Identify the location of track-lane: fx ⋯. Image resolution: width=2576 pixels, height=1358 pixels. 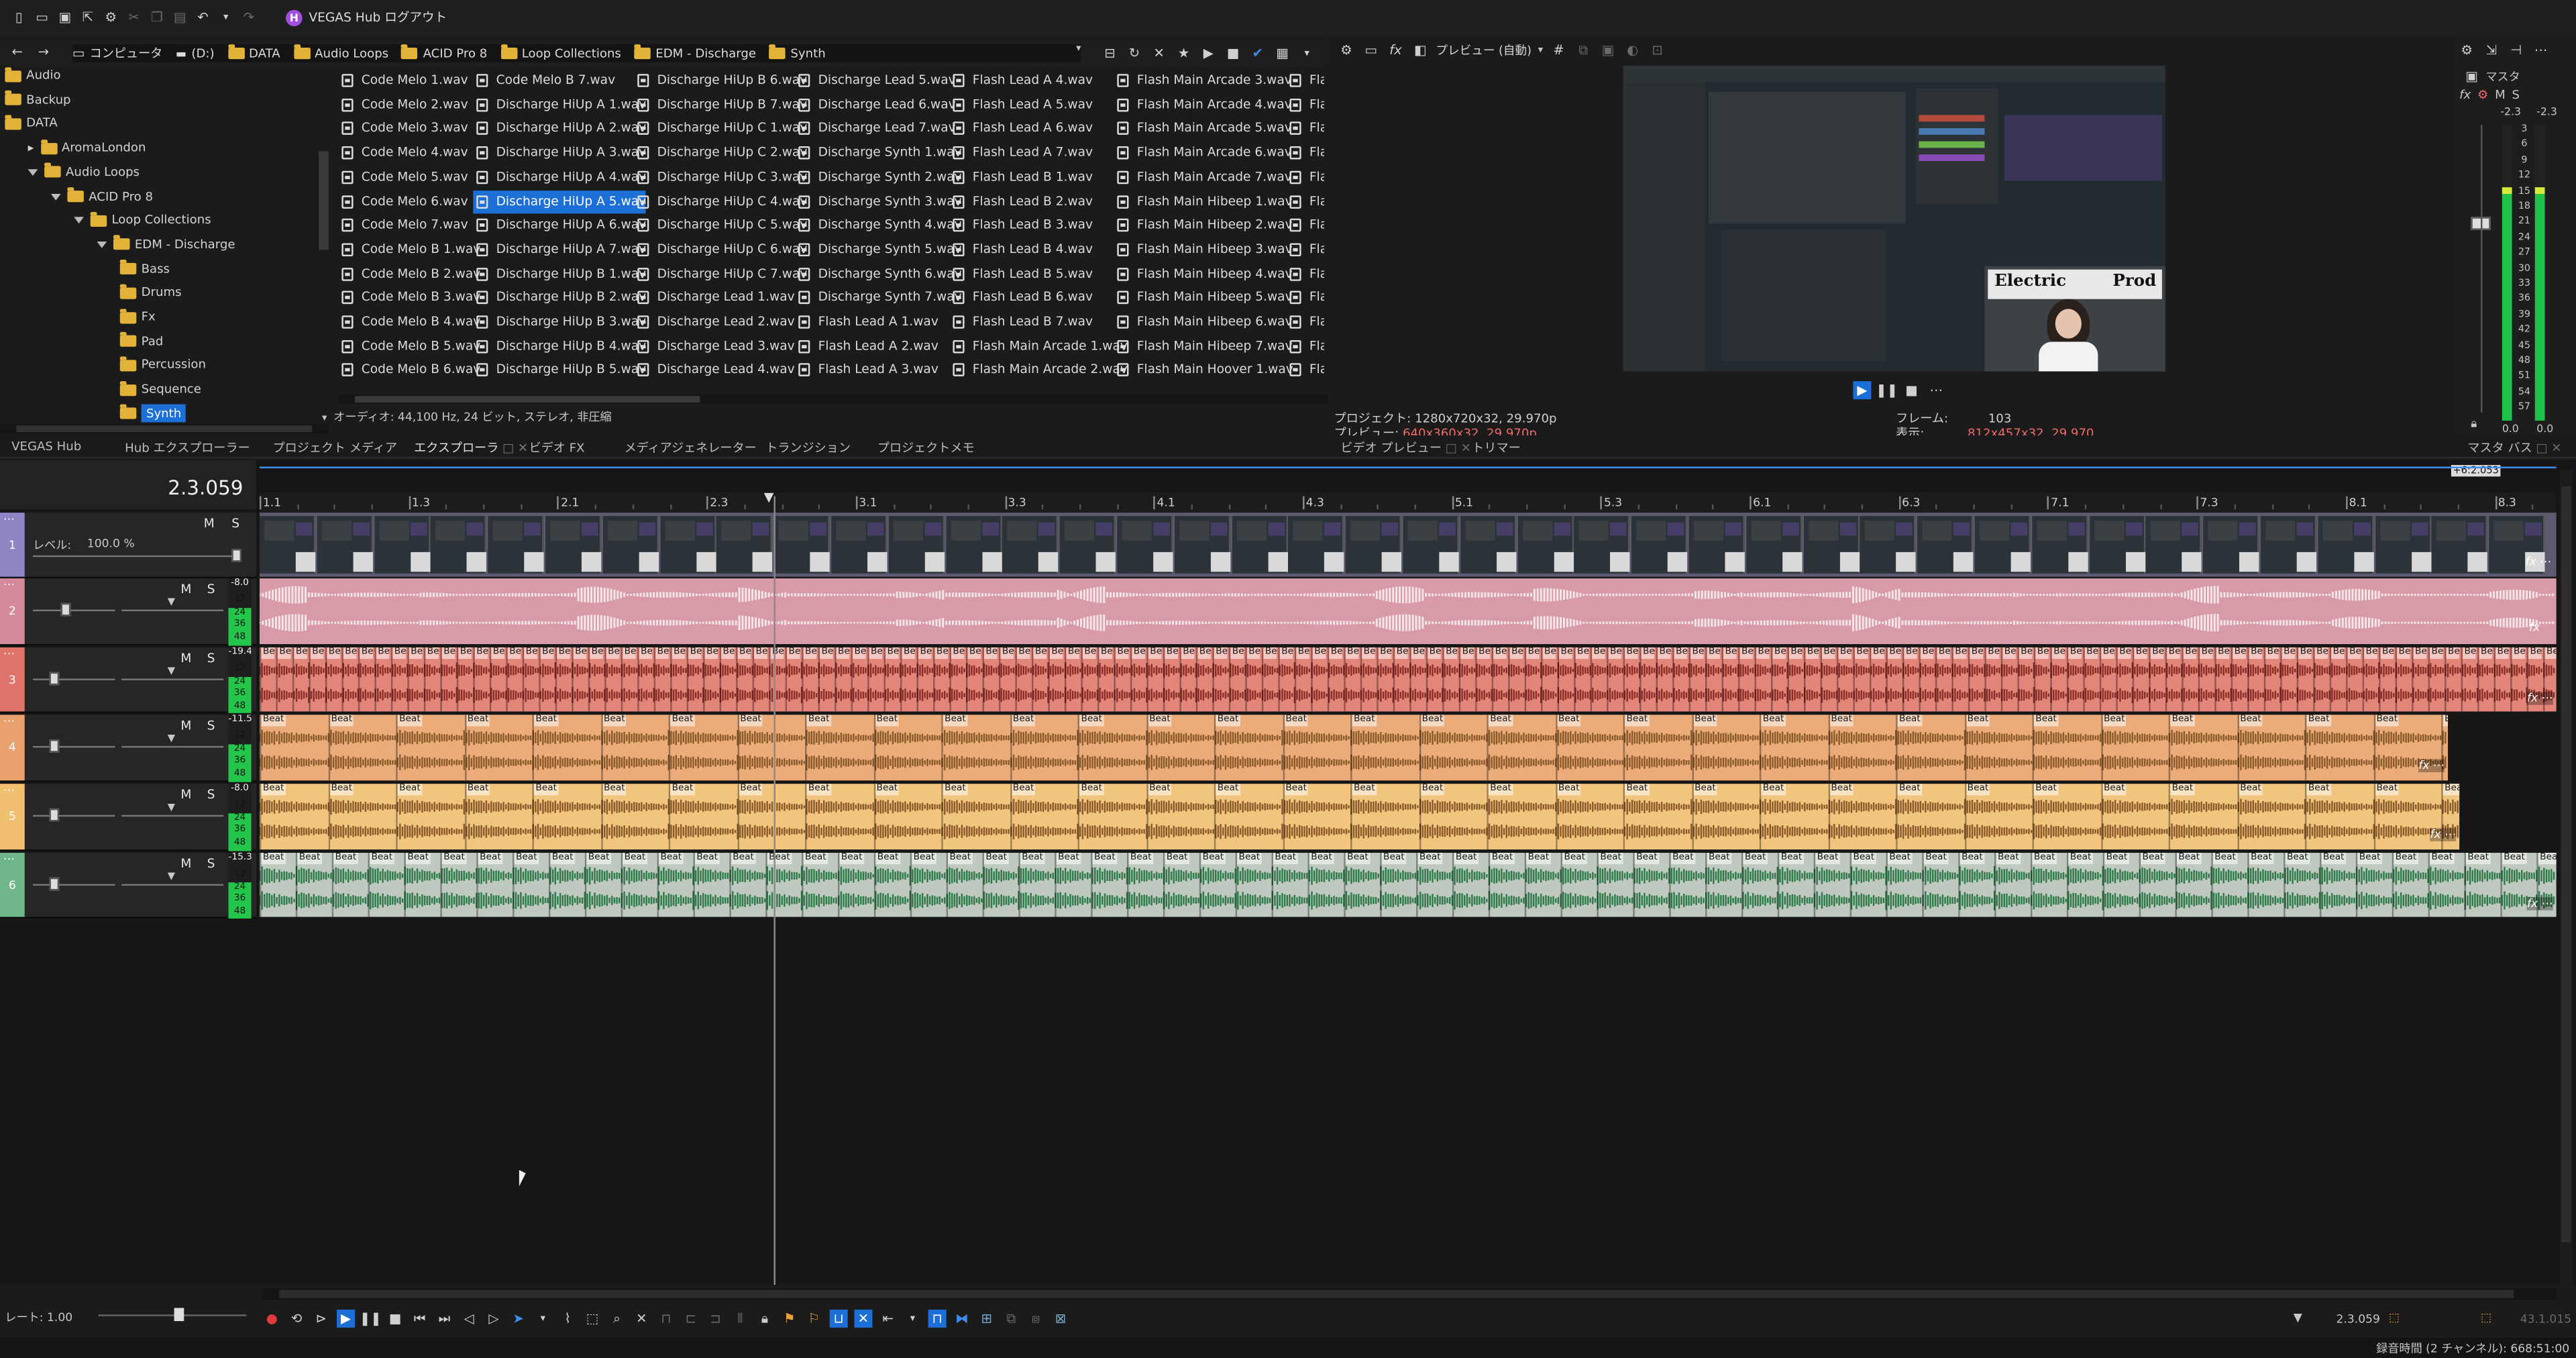
(1408, 545).